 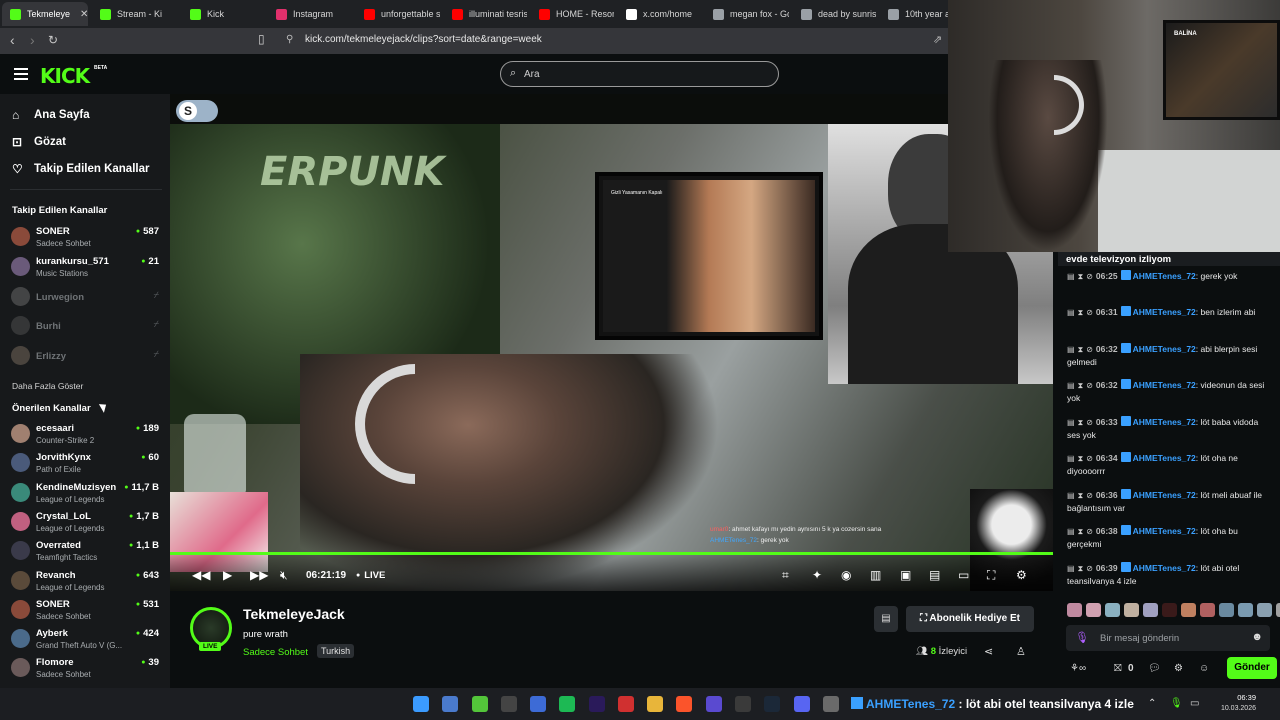 What do you see at coordinates (655, 704) in the screenshot?
I see `folder-icon` at bounding box center [655, 704].